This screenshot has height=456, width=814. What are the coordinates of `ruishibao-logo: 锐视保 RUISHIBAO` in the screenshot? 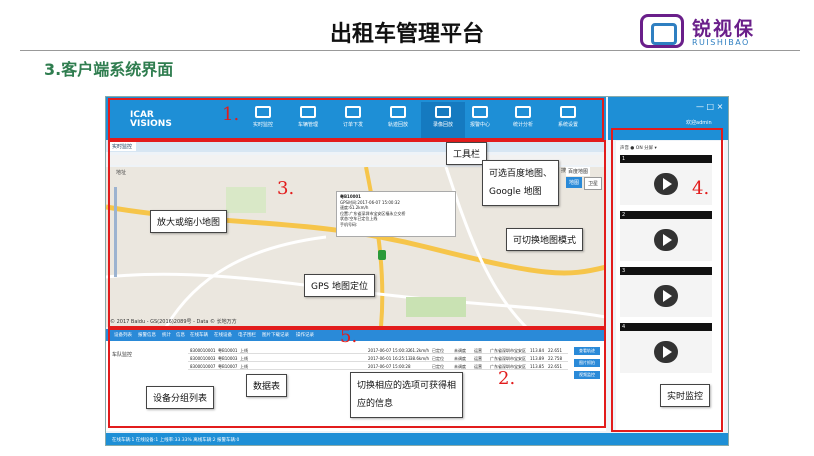 It's located at (715, 32).